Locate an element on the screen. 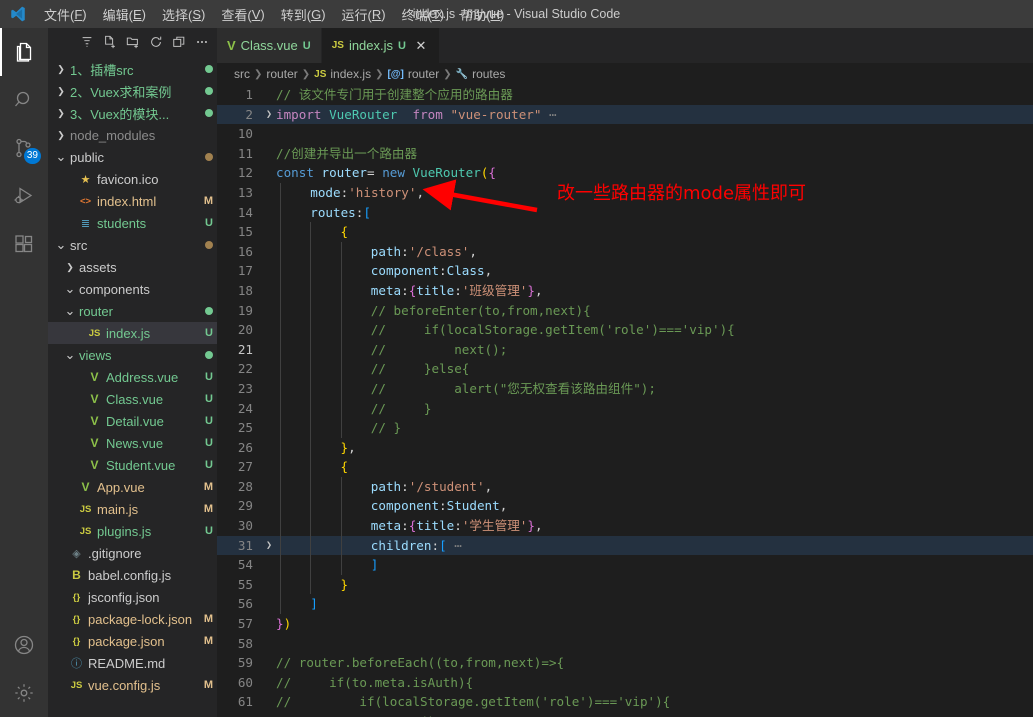 The width and height of the screenshot is (1033, 717). code-line: 24 // } is located at coordinates (625, 408).